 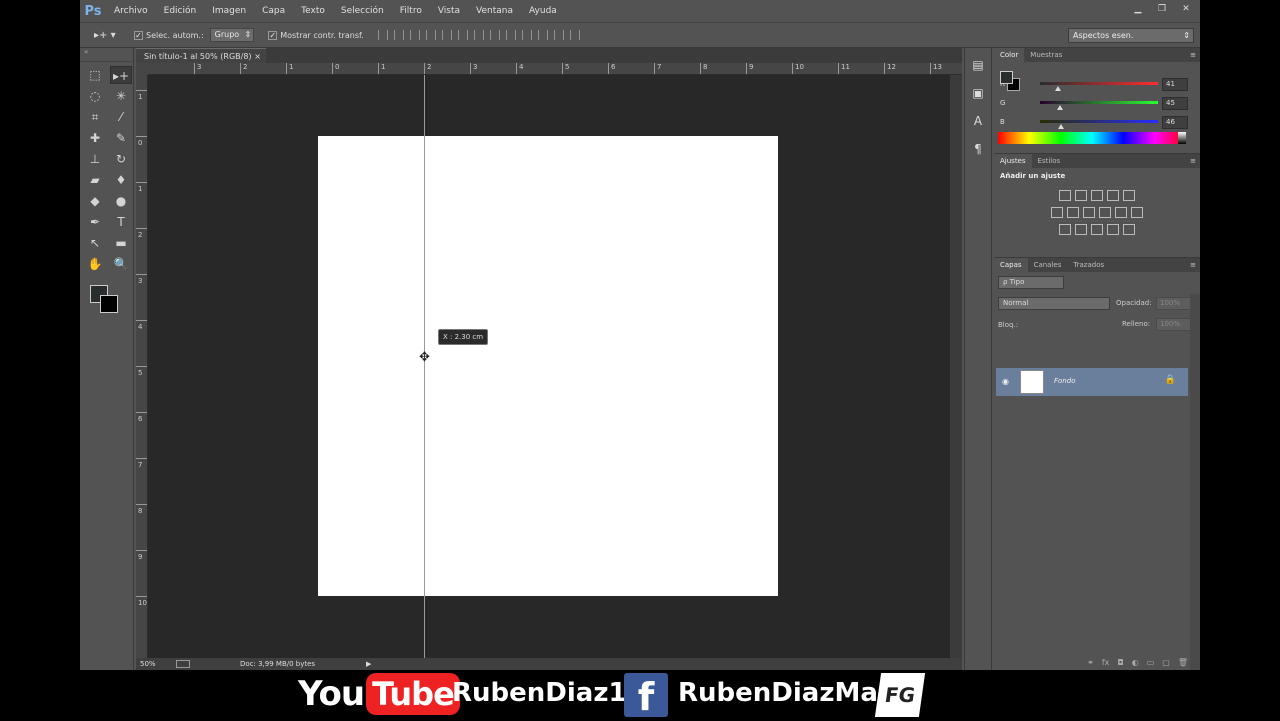 I want to click on green-value-input: 45, so click(x=1175, y=103).